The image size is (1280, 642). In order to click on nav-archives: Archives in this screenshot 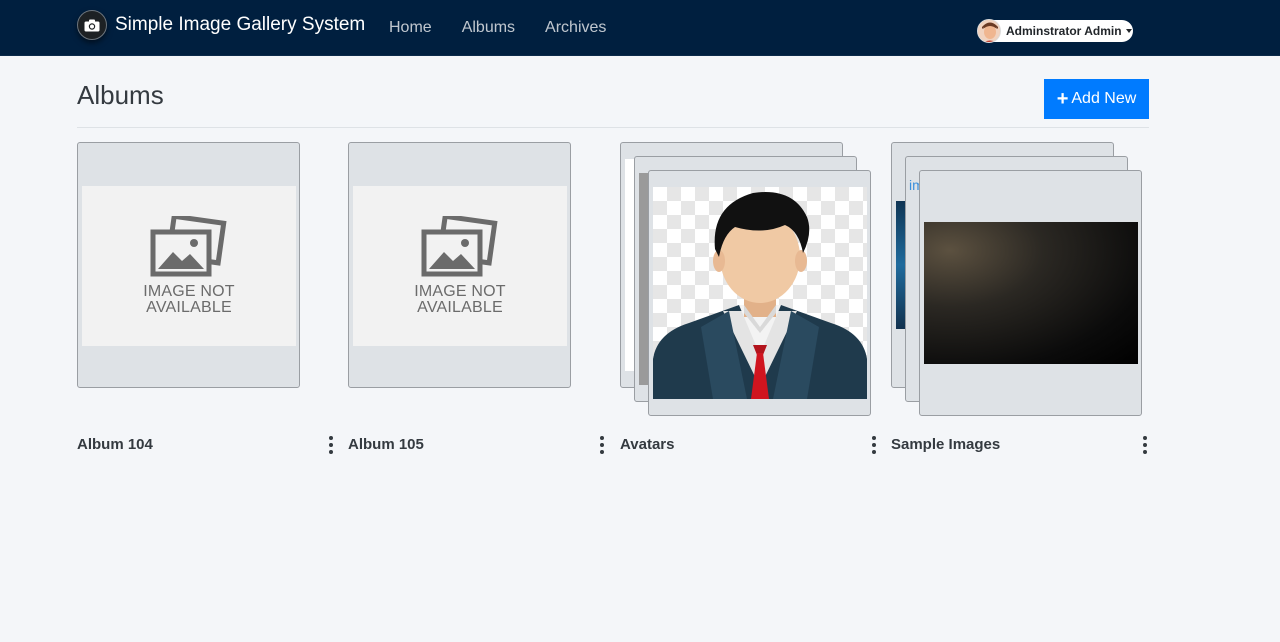, I will do `click(575, 28)`.